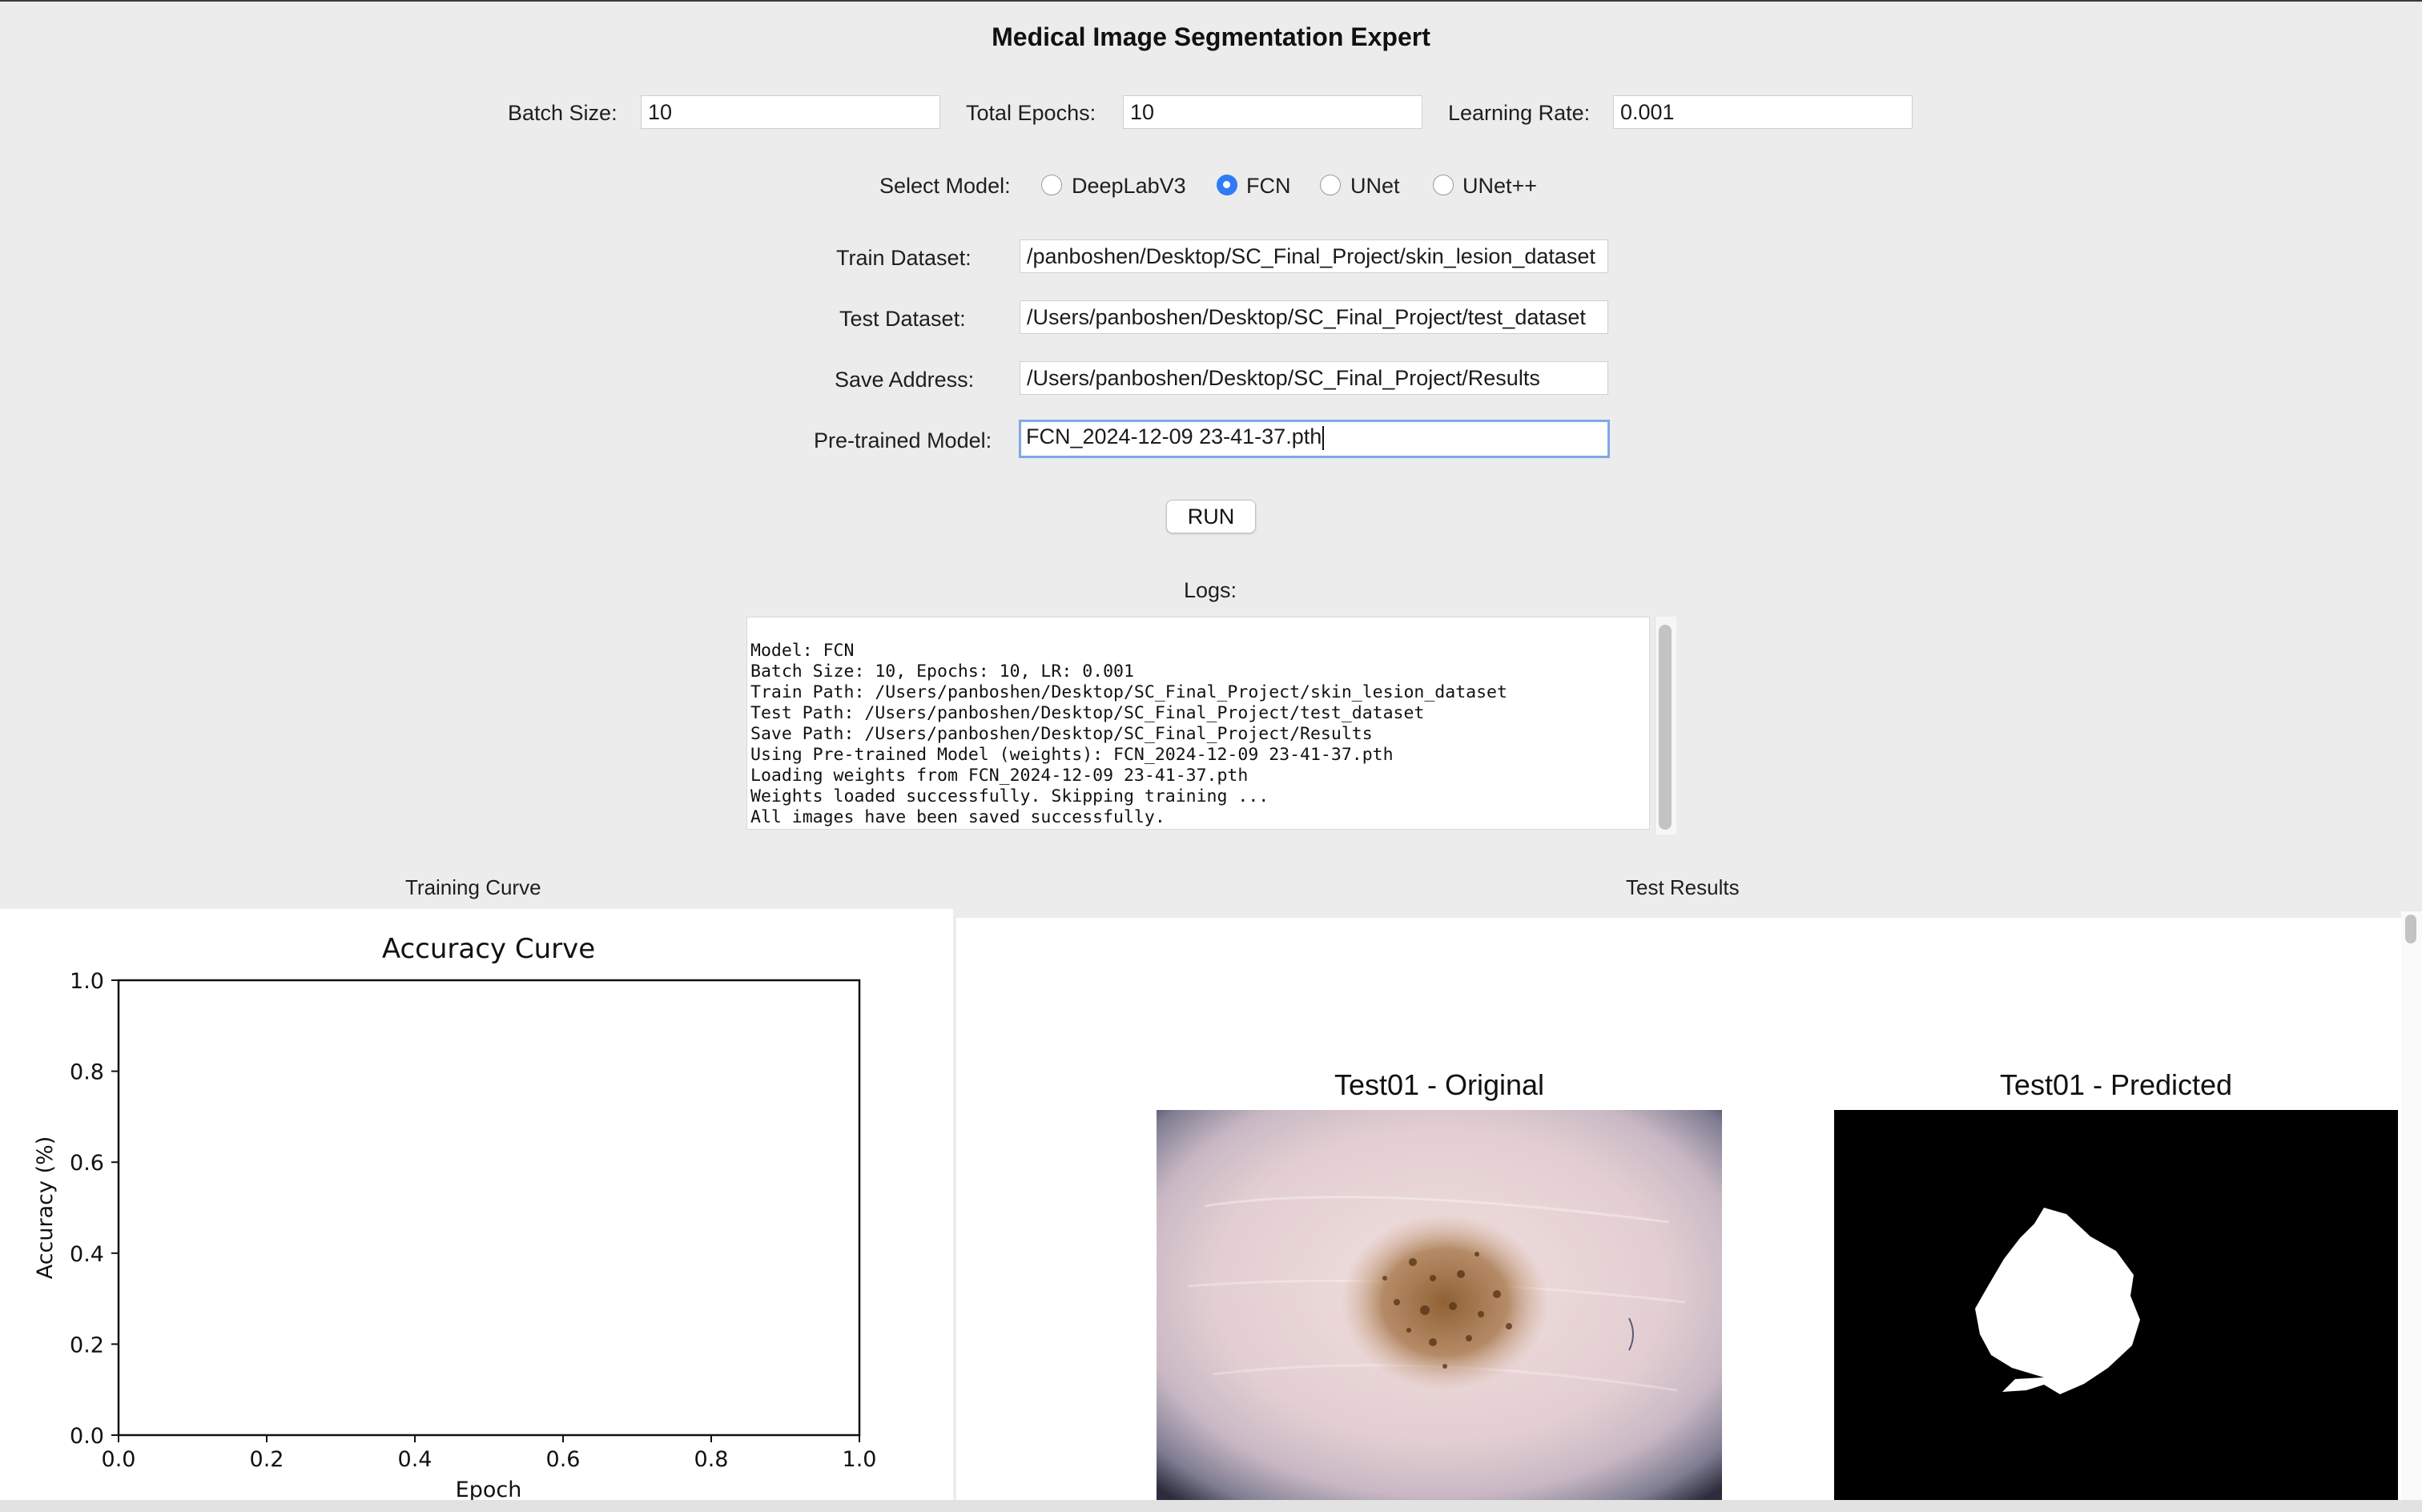 The width and height of the screenshot is (2422, 1512). I want to click on y-tick-label: 1.0, so click(87, 981).